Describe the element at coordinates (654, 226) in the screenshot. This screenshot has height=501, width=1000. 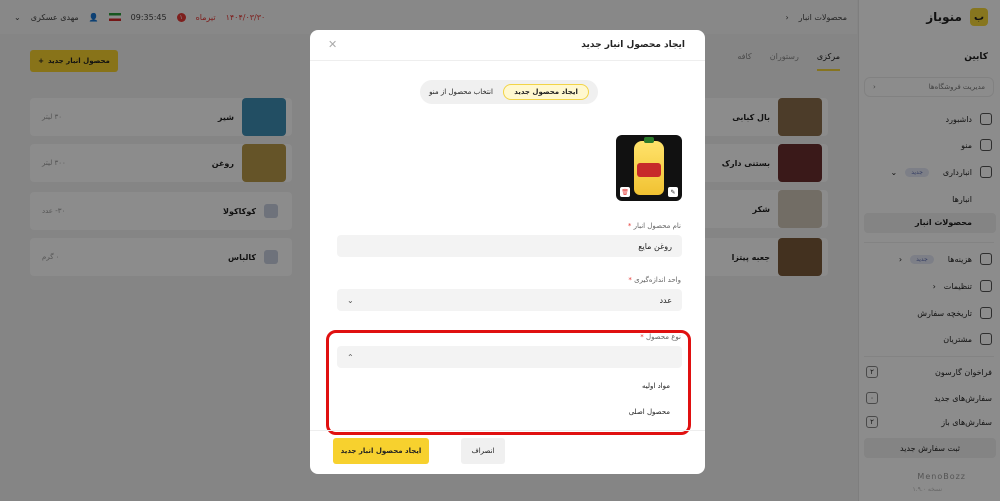
I see `name-field-label: نام محصول انبار *` at that location.